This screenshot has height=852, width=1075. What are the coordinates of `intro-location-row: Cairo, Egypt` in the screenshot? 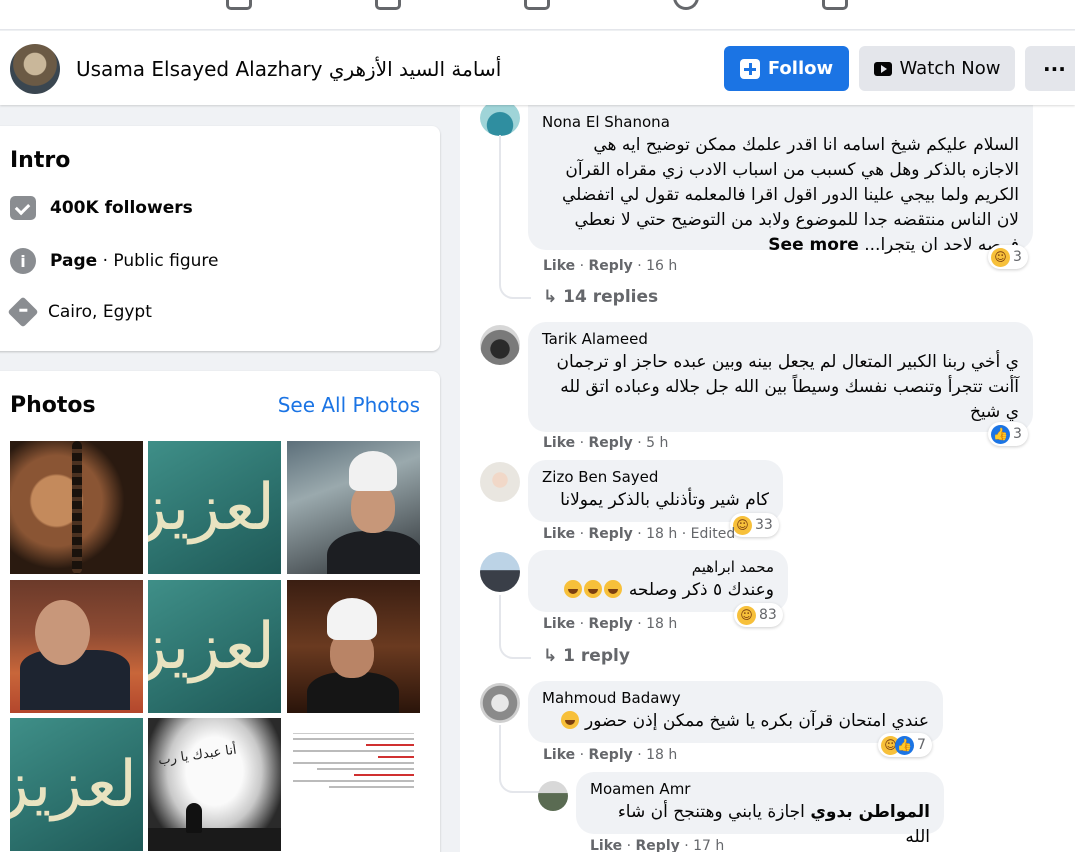 It's located at (79, 312).